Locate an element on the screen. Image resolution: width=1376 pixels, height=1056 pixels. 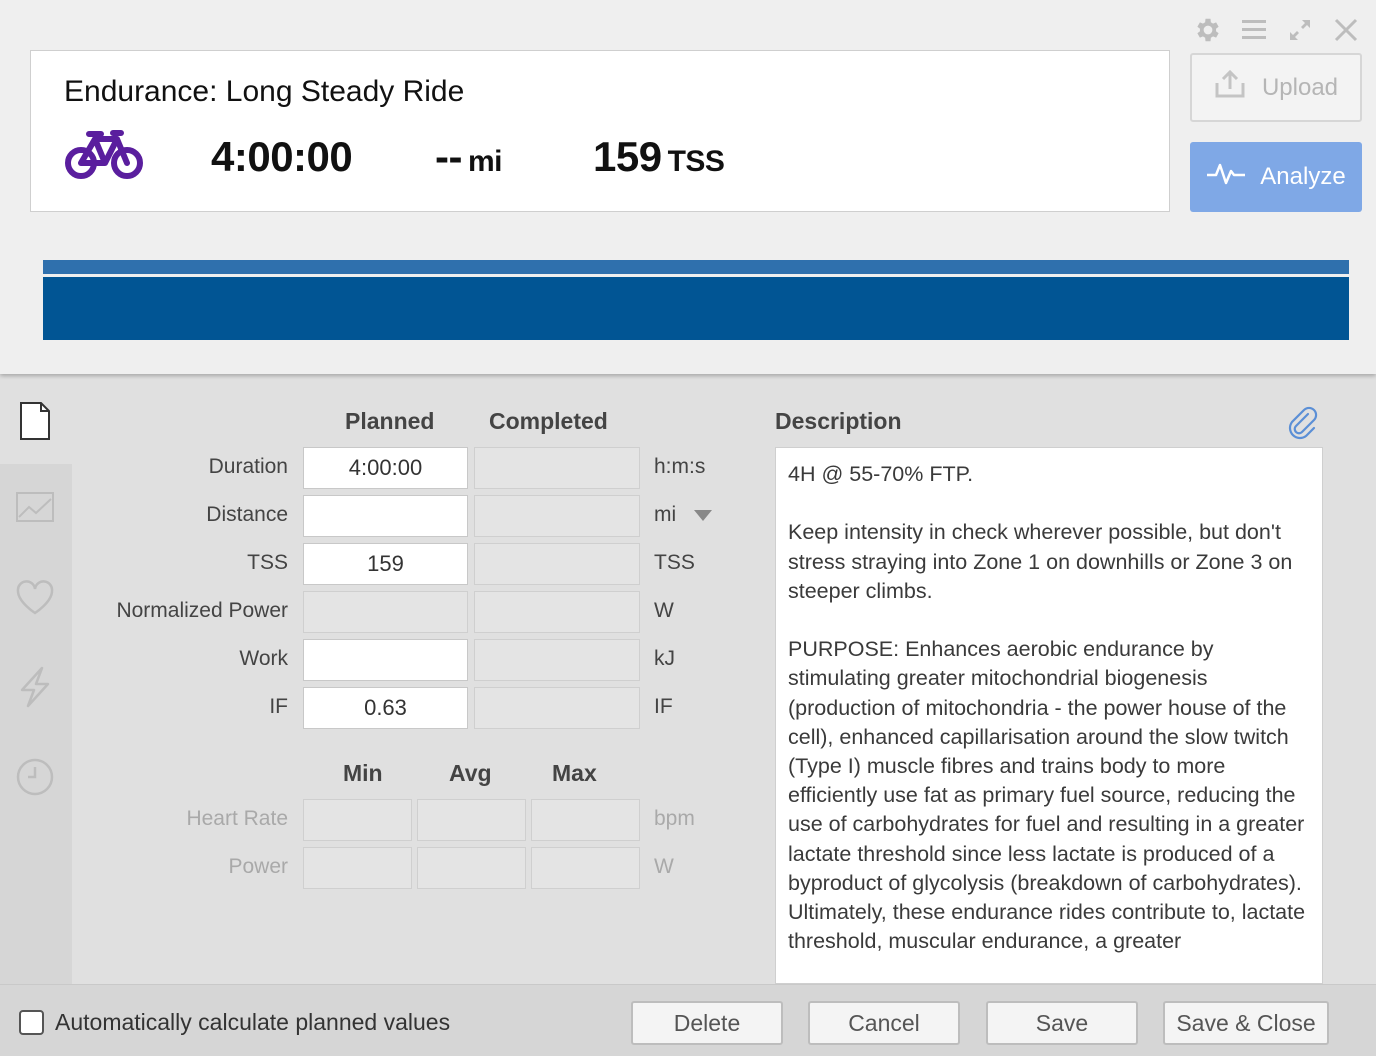
row-label-if: IF is located at coordinates (278, 706).